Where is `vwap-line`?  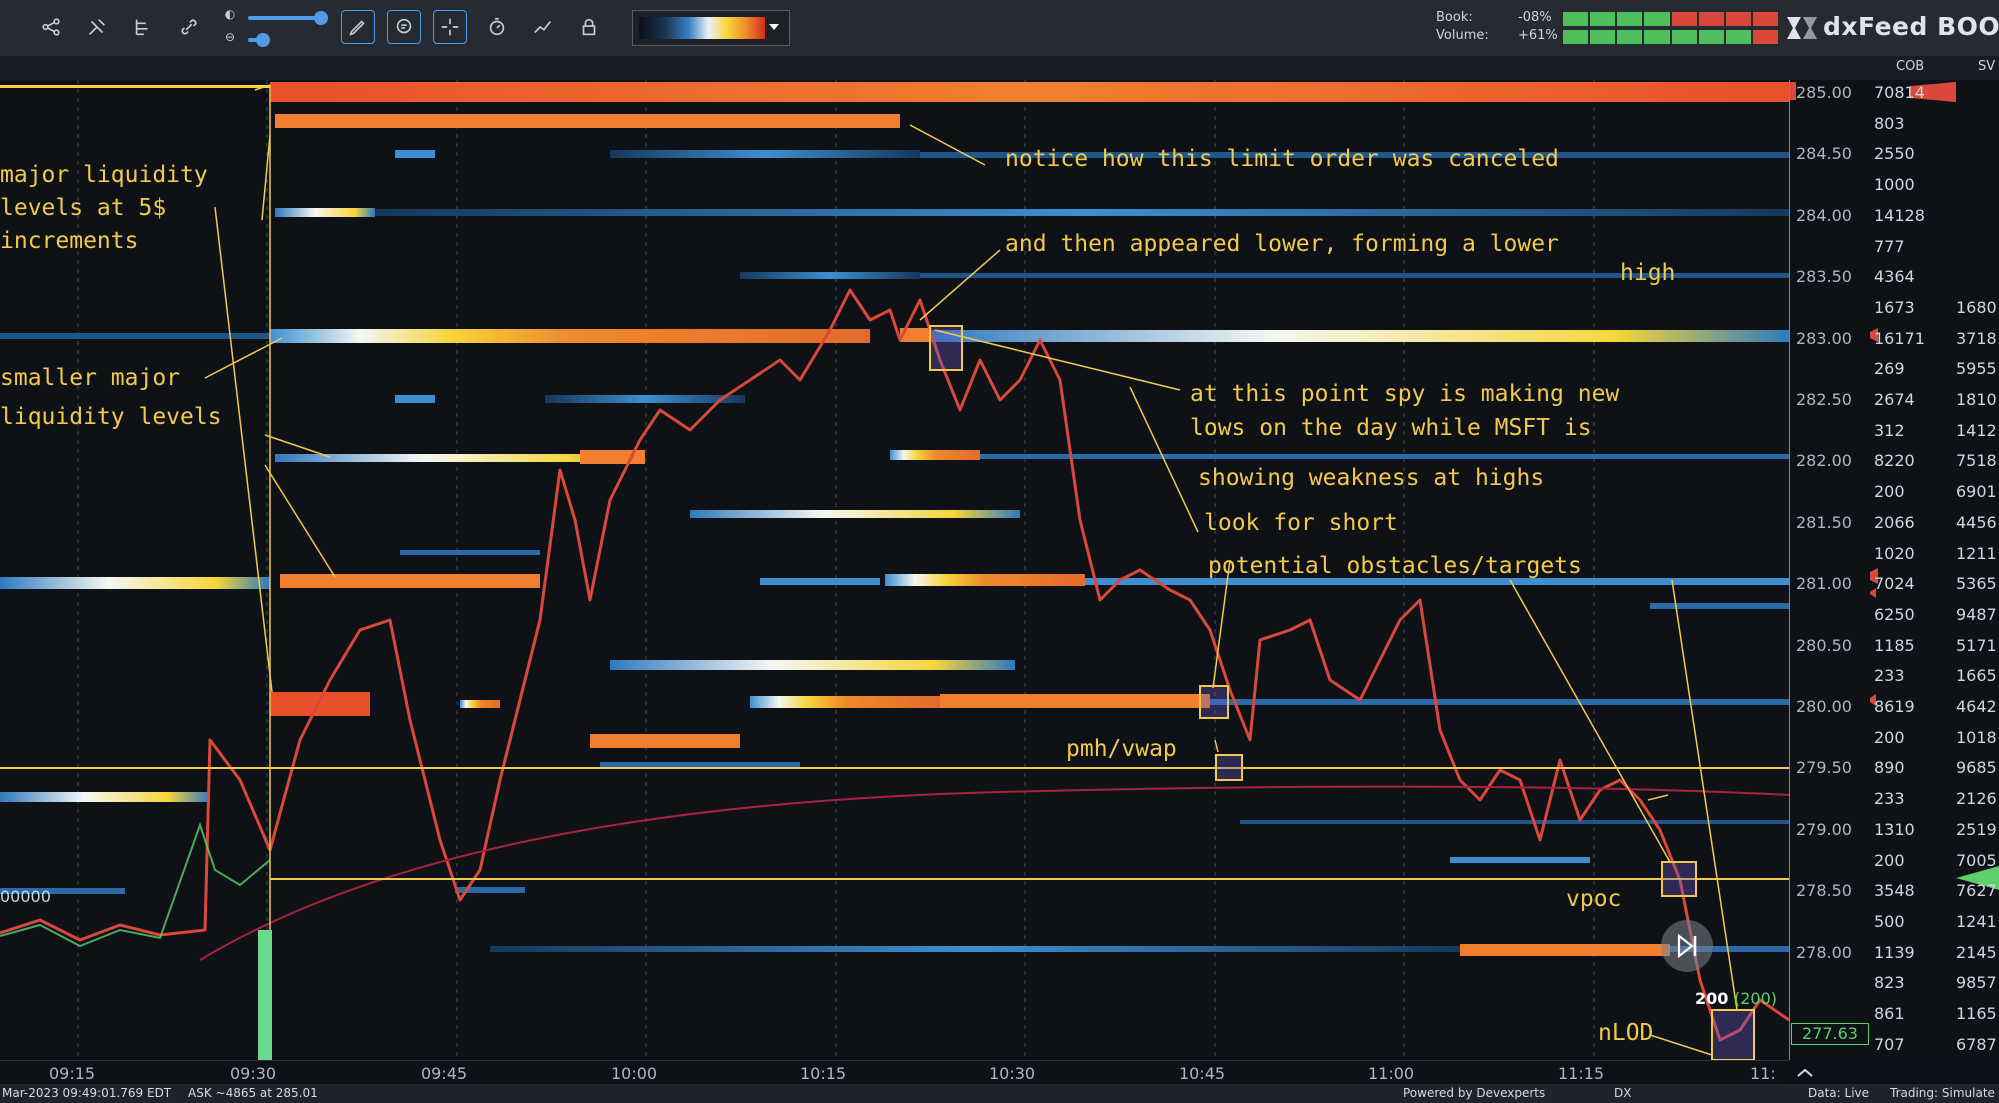 vwap-line is located at coordinates (994, 873).